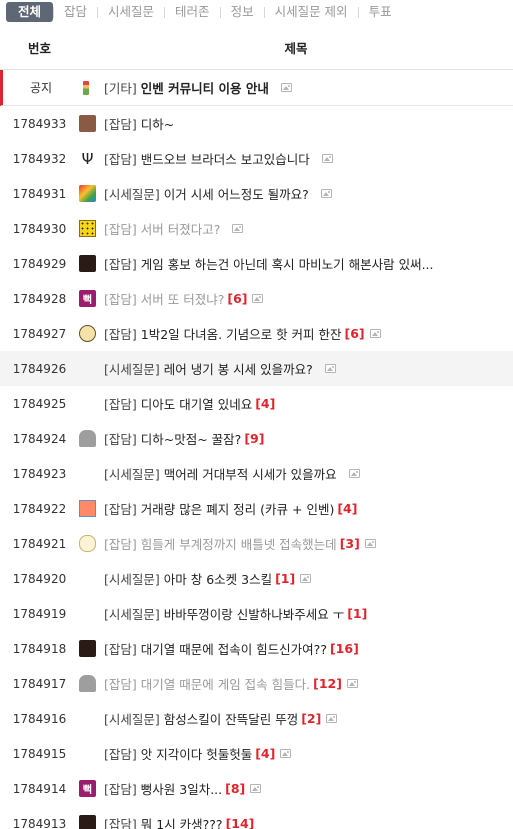 The image size is (513, 829). Describe the element at coordinates (238, 544) in the screenshot. I see `post-subject: 힘들게 부계정까지 배틀넷 접속했는데` at that location.